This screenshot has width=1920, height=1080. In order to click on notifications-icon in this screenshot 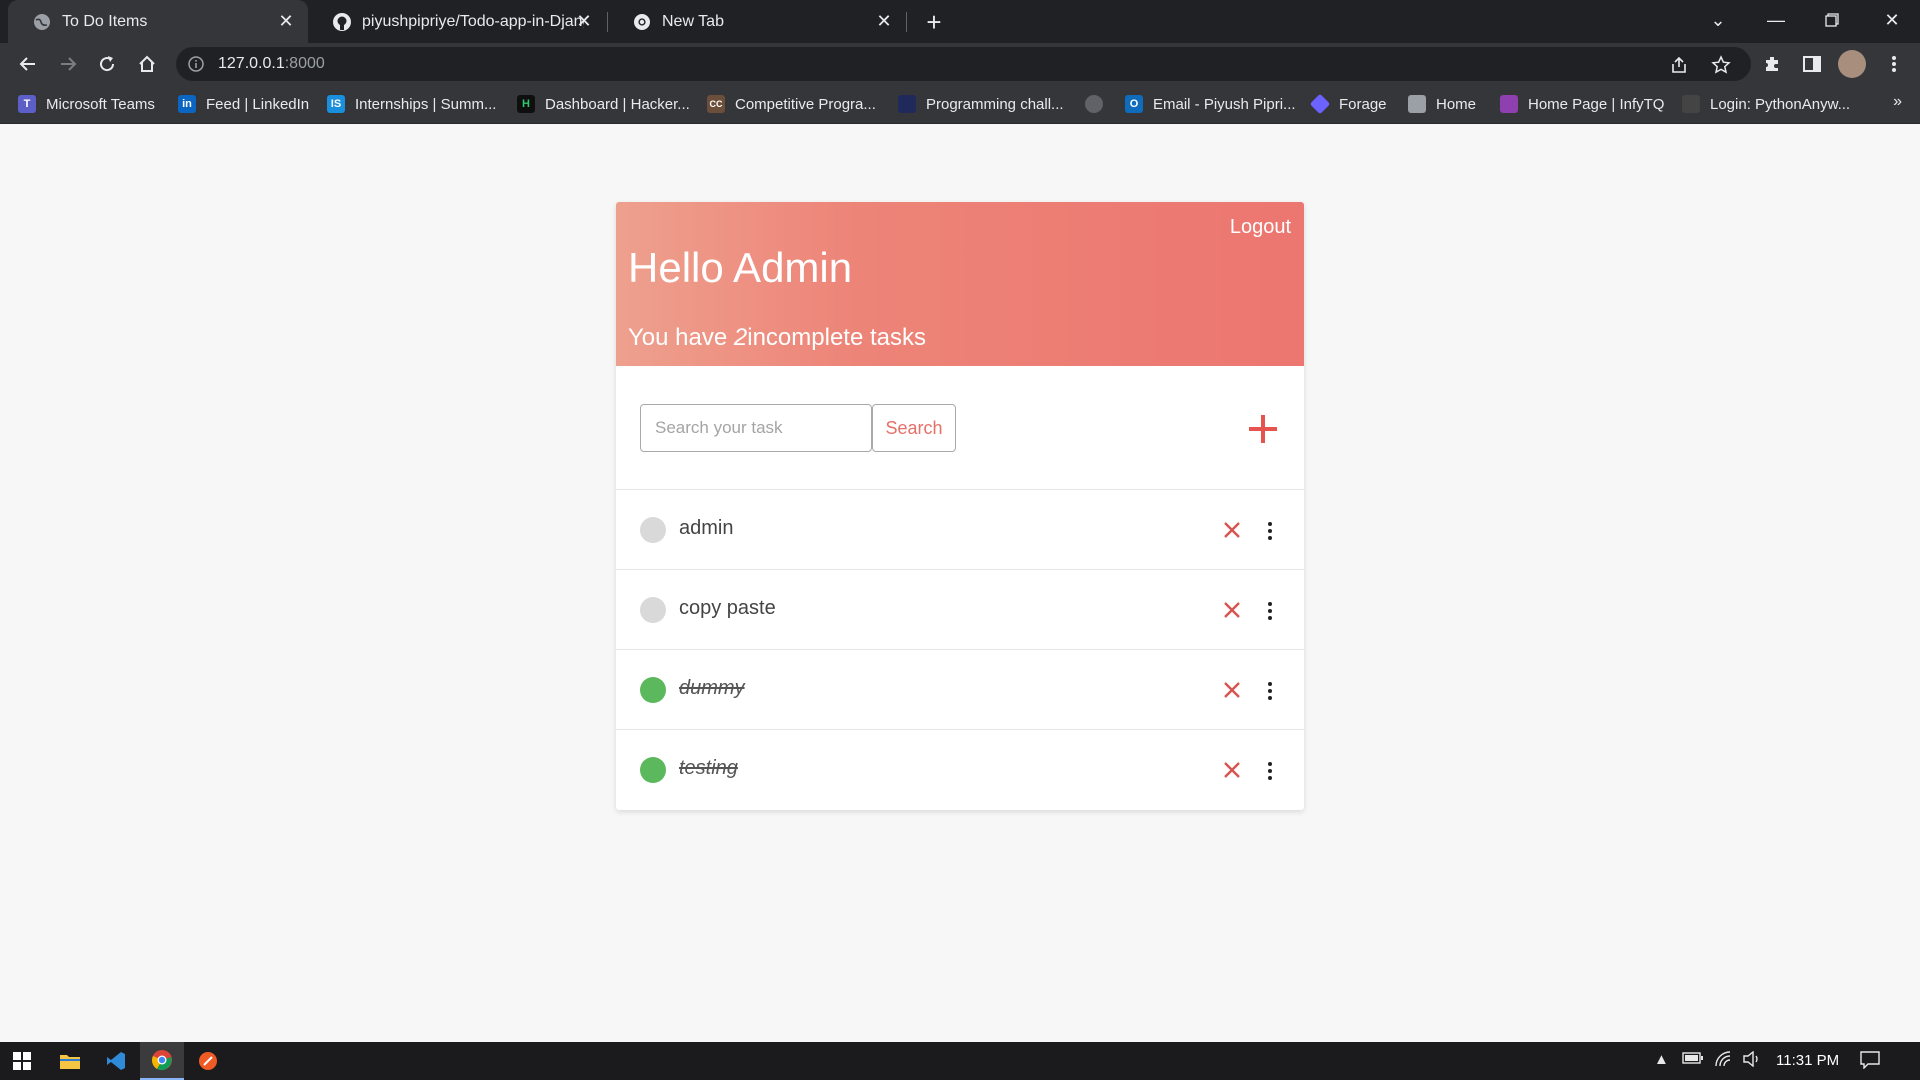, I will do `click(1870, 1062)`.